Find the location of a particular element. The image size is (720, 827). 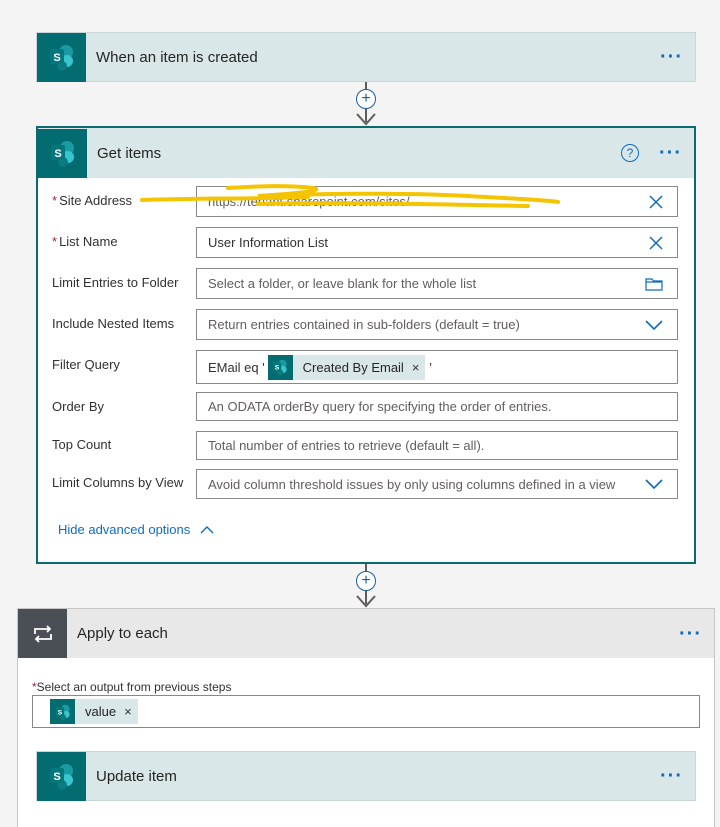

folder-icon is located at coordinates (654, 284).